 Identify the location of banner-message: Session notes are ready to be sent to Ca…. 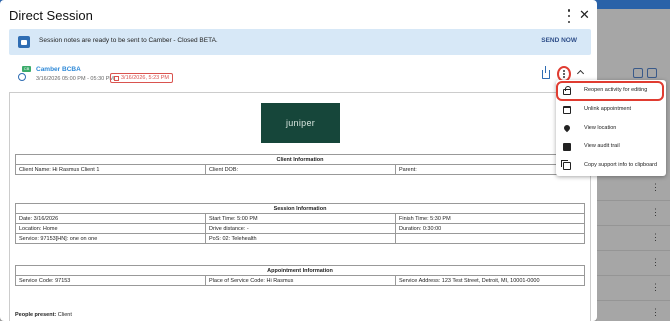
(128, 40).